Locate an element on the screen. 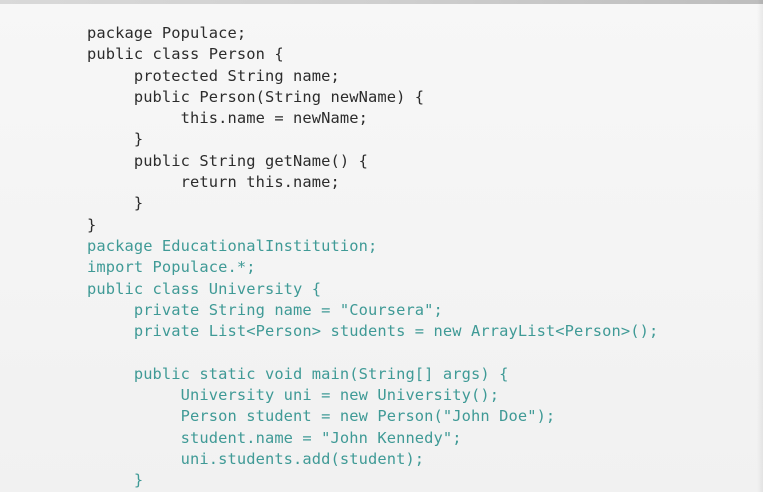 This screenshot has width=763, height=492. code-line: public class University { is located at coordinates (204, 288).